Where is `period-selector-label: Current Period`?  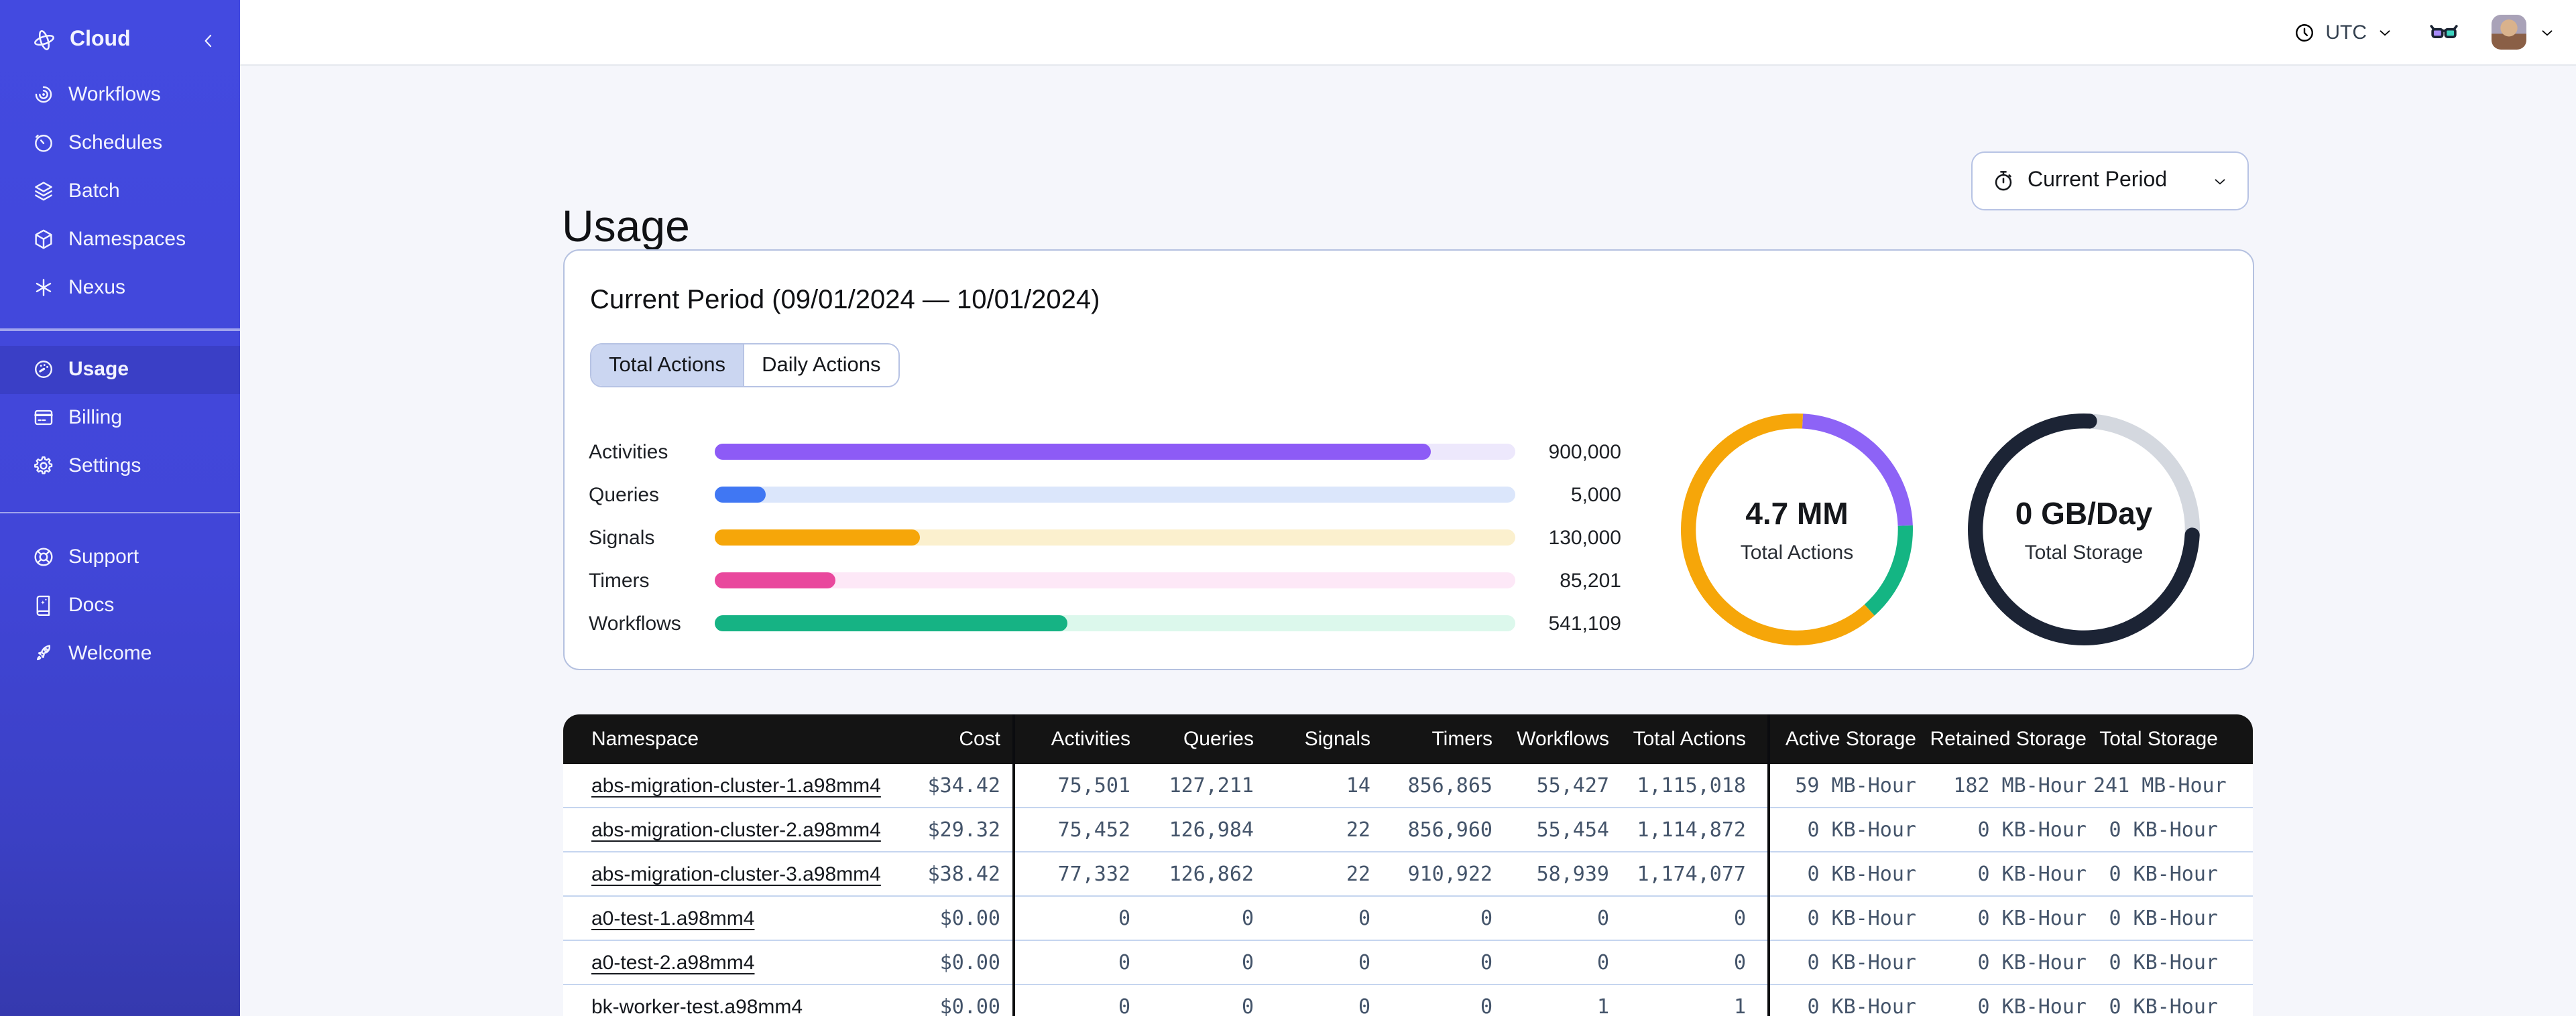 period-selector-label: Current Period is located at coordinates (2098, 180).